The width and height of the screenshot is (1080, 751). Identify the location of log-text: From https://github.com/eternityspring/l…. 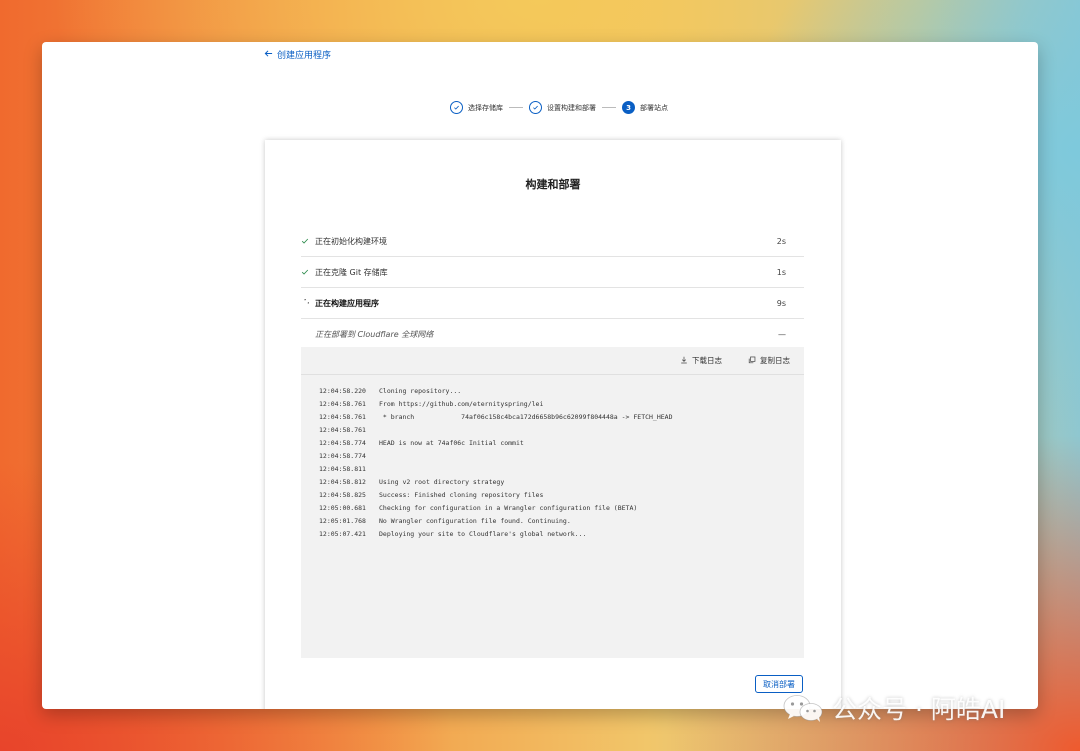
(461, 404).